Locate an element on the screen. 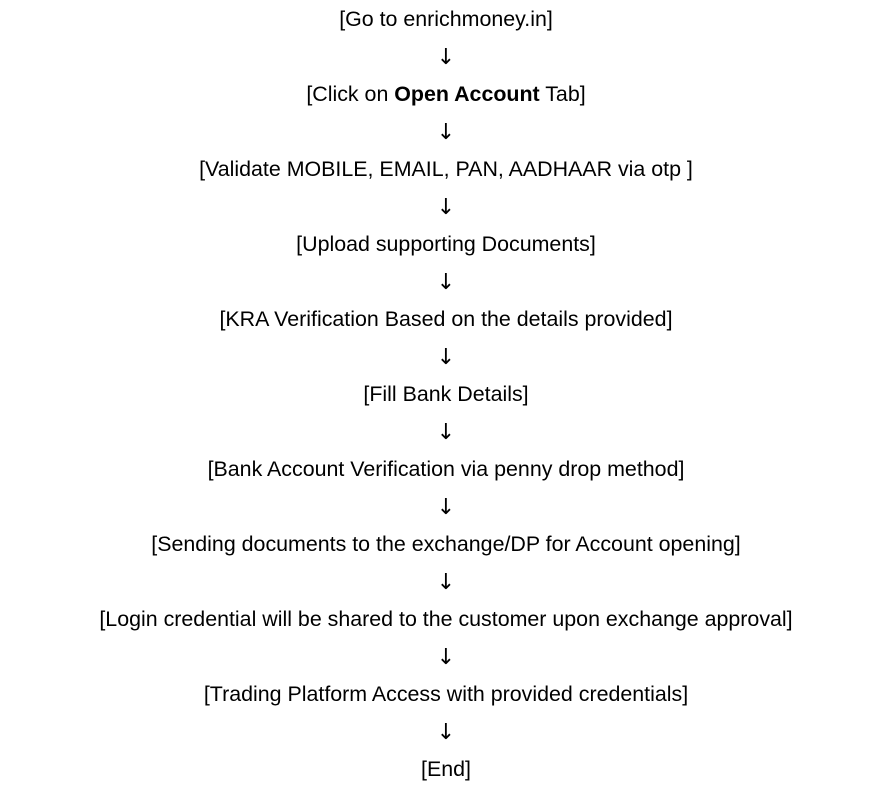 The width and height of the screenshot is (892, 789). step-open-account-prefix: [Click on is located at coordinates (350, 94).